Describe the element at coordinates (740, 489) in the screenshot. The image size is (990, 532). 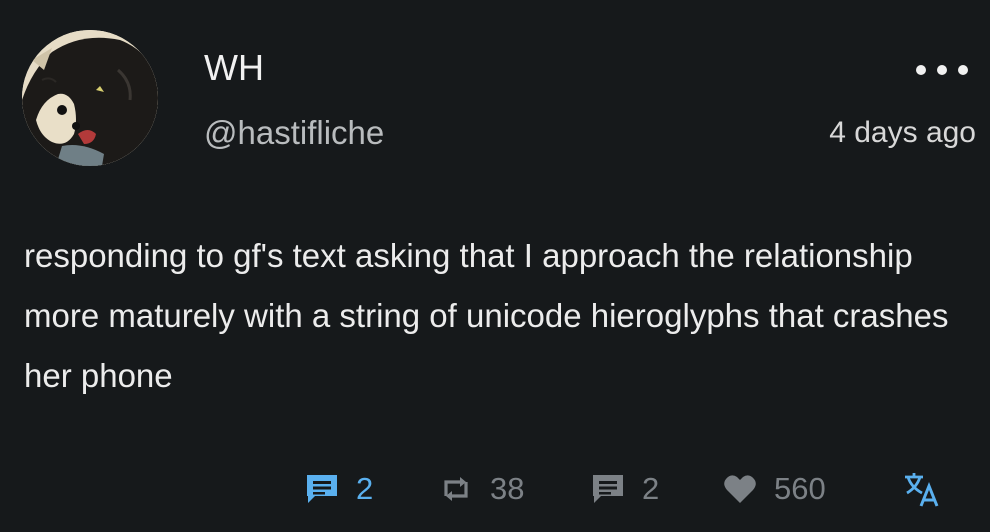
I see `heart-icon` at that location.